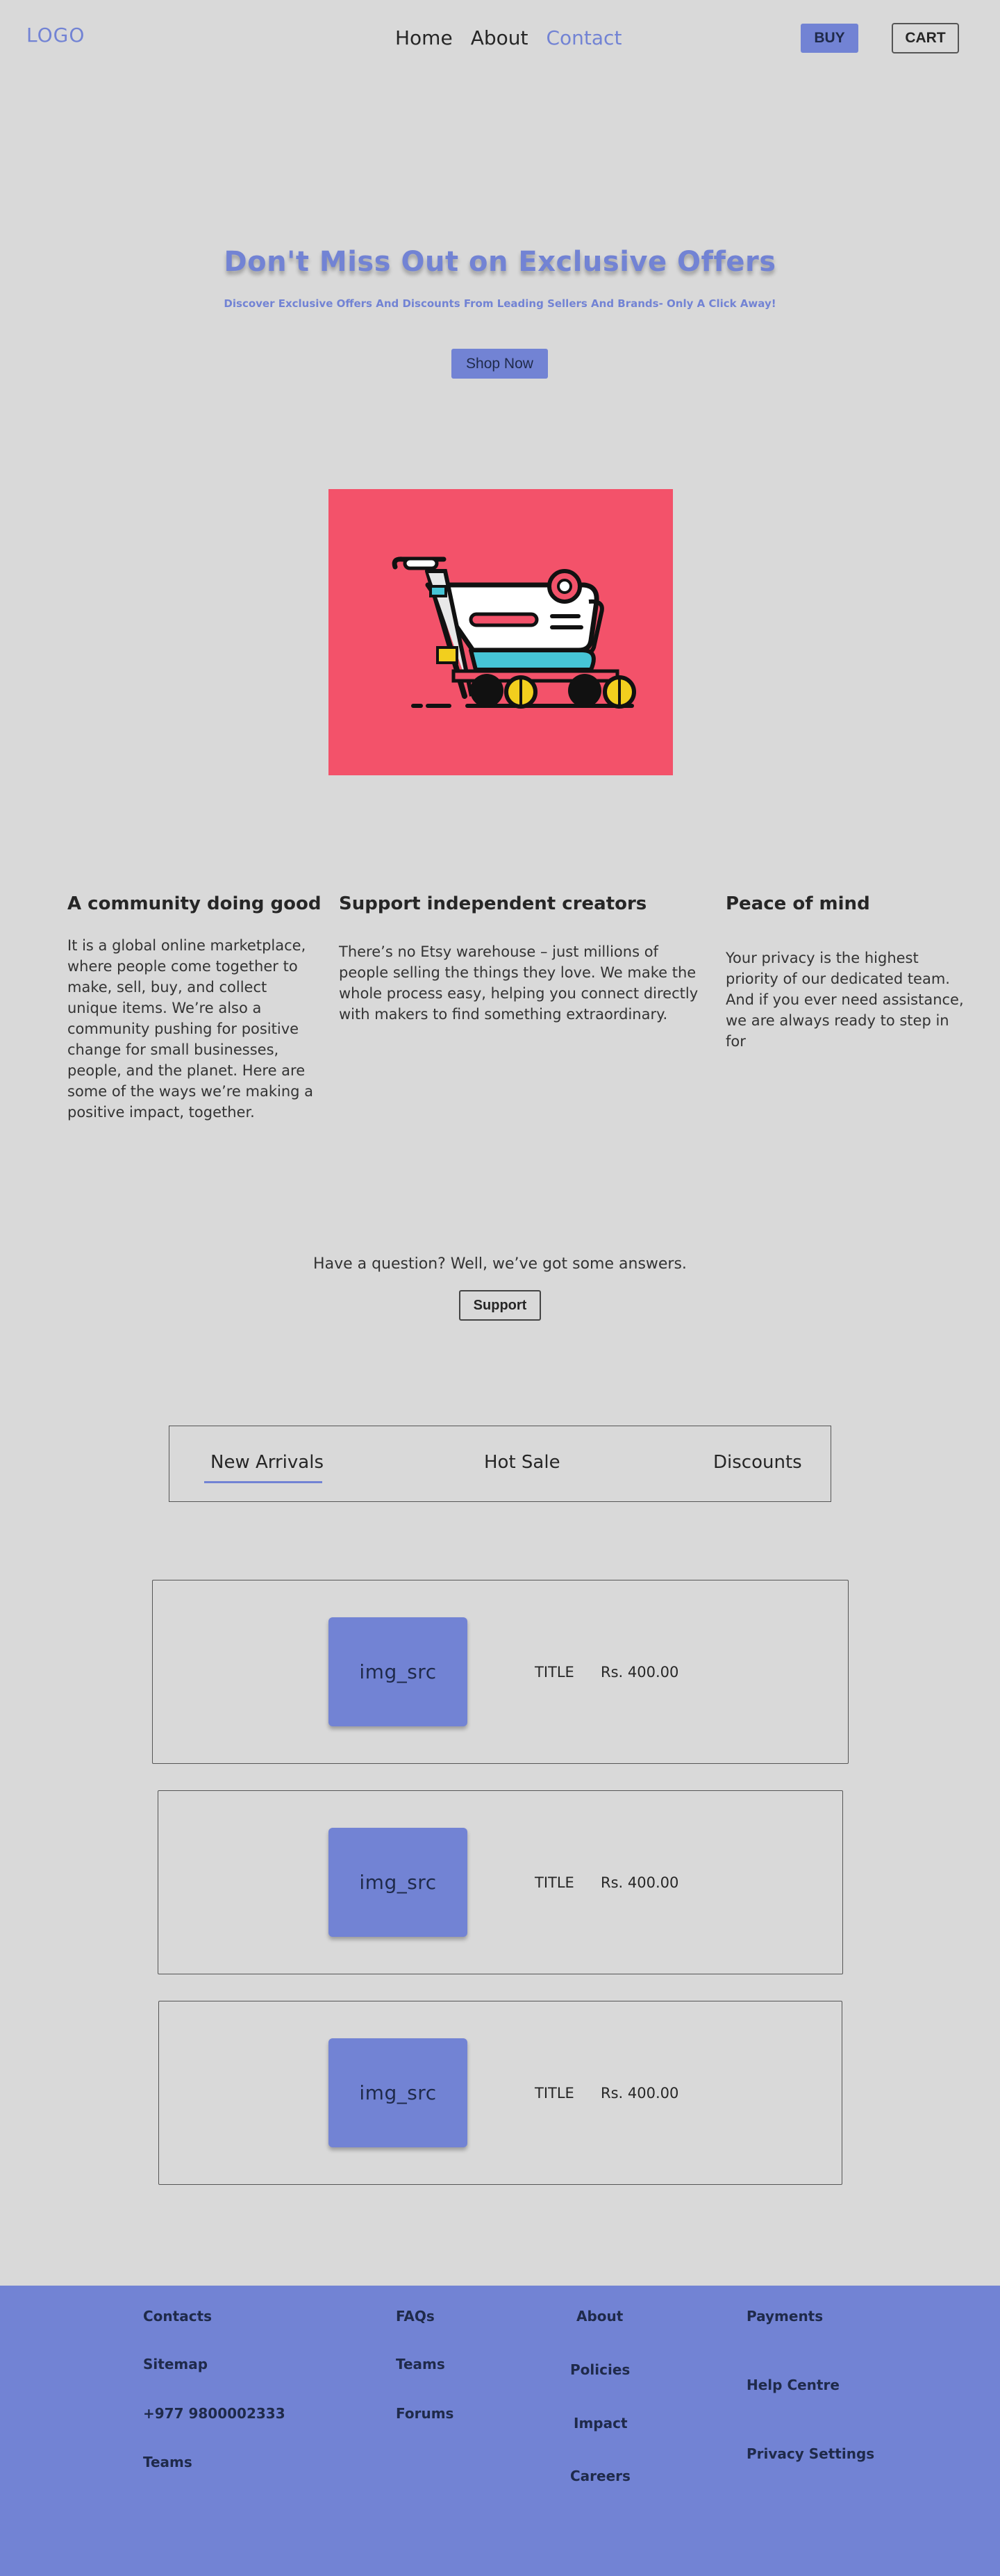 This screenshot has width=1000, height=2576. What do you see at coordinates (500, 262) in the screenshot?
I see `hero-title: Don't Miss Out on Exclusive Offers` at bounding box center [500, 262].